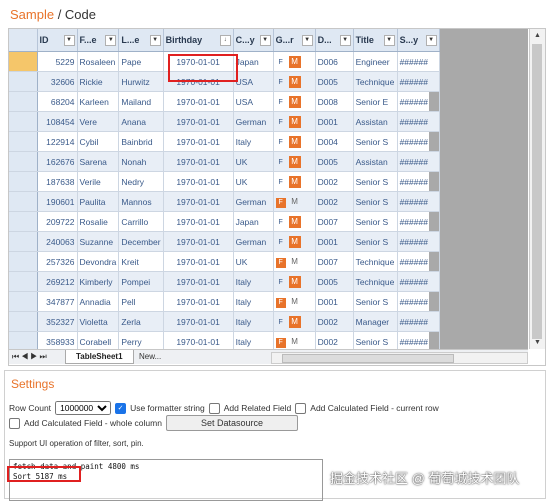  What do you see at coordinates (98, 40) in the screenshot?
I see `column-header-first: F...e ▼` at bounding box center [98, 40].